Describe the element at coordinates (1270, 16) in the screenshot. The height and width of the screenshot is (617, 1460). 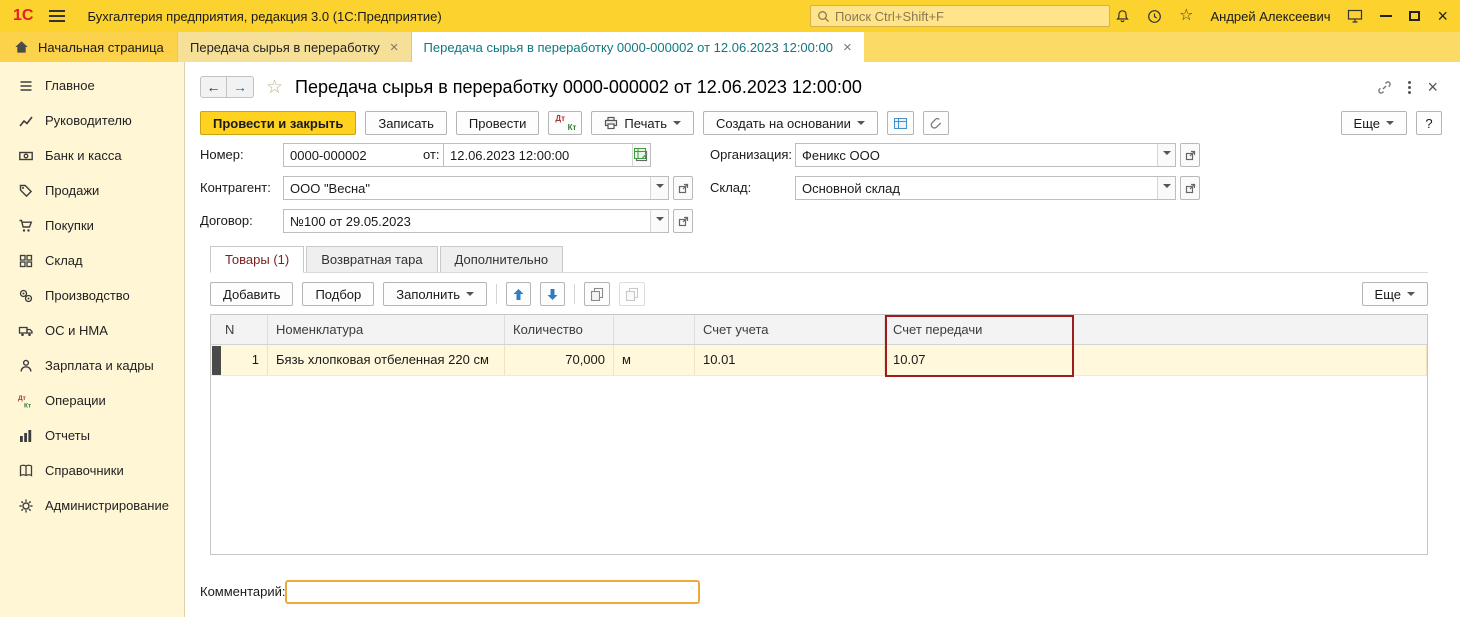
I see `user-menu: Андрей Алексеевич` at that location.